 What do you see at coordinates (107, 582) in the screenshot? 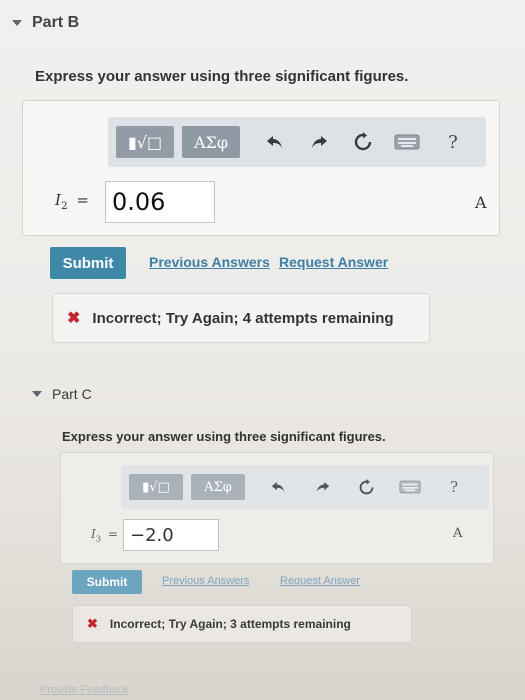
I see `part-c-submit-button: Submit` at bounding box center [107, 582].